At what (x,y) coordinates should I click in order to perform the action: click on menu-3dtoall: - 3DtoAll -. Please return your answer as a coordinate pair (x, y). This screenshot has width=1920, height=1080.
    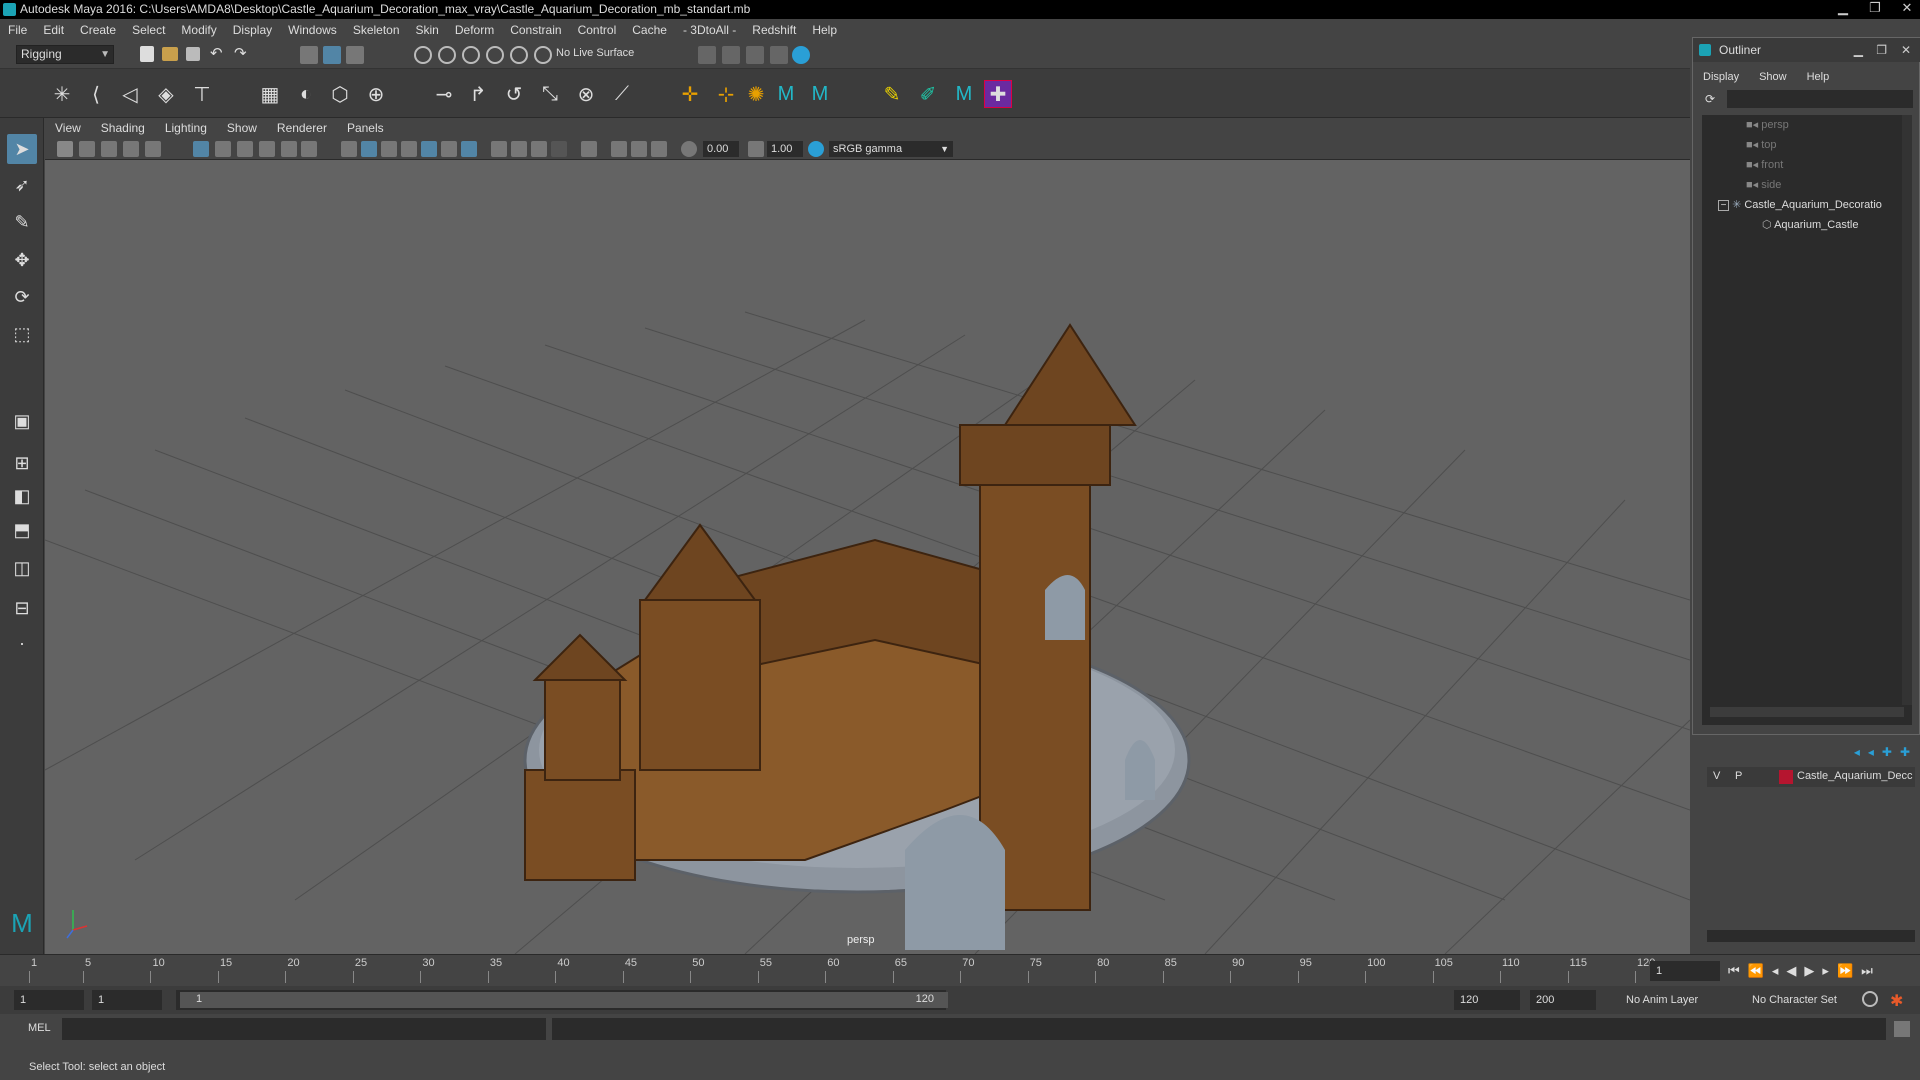
    Looking at the image, I should click on (709, 30).